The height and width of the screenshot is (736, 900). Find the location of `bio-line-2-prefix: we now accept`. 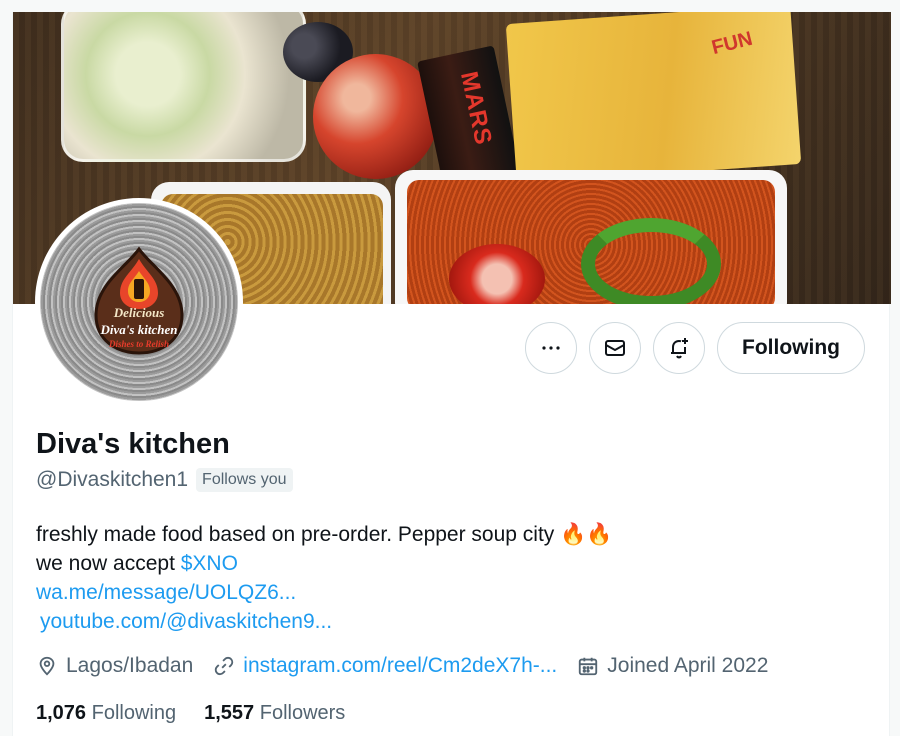

bio-line-2-prefix: we now accept is located at coordinates (108, 563).